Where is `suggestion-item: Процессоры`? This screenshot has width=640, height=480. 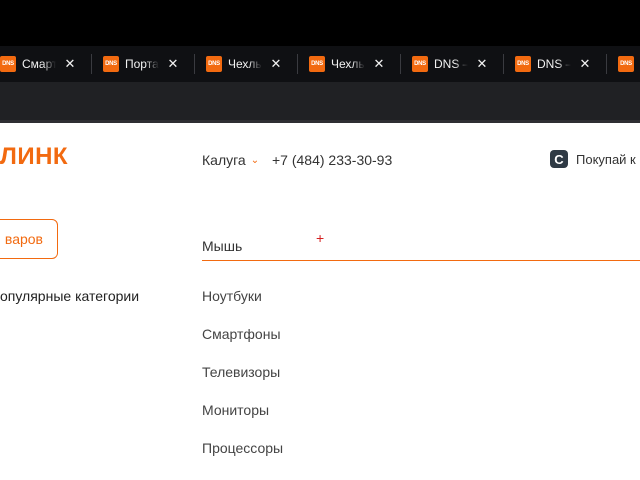 suggestion-item: Процессоры is located at coordinates (242, 448).